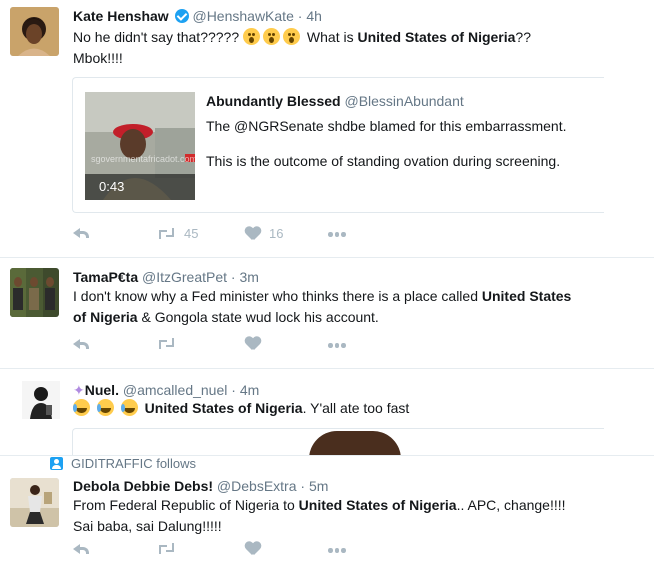  Describe the element at coordinates (242, 16) in the screenshot. I see `handle: @HenshawKate` at that location.